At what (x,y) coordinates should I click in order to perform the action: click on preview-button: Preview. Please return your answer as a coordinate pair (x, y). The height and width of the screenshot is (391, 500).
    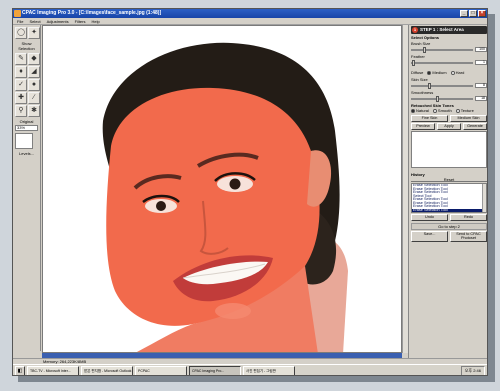
    Looking at the image, I should click on (423, 126).